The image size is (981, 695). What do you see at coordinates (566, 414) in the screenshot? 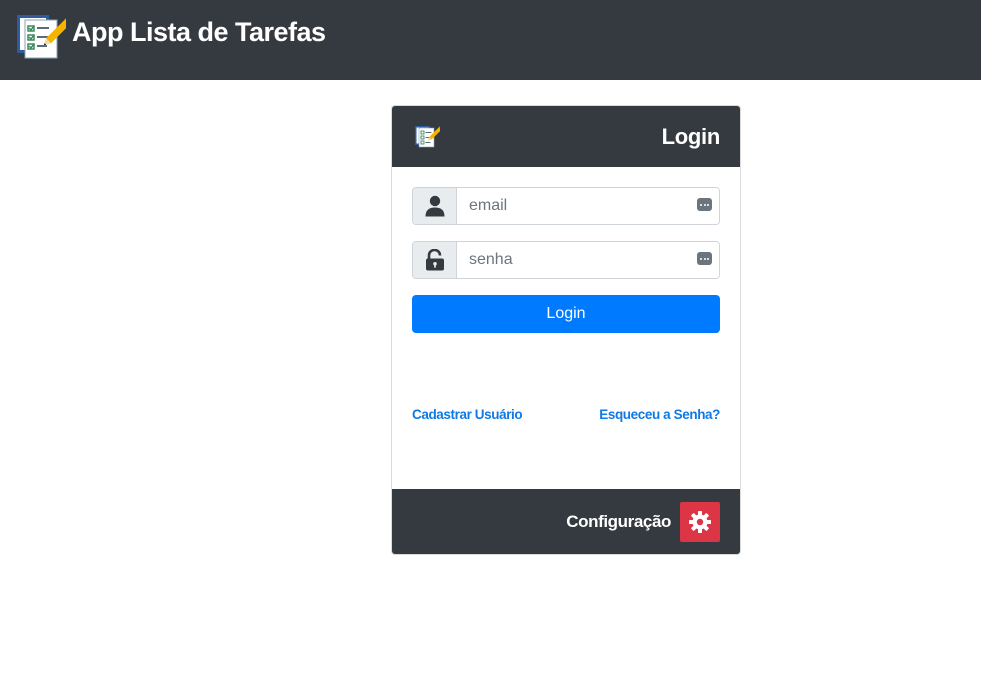
I see `auth-links: Cadastrar Usuário Esqueceu a Senha?` at bounding box center [566, 414].